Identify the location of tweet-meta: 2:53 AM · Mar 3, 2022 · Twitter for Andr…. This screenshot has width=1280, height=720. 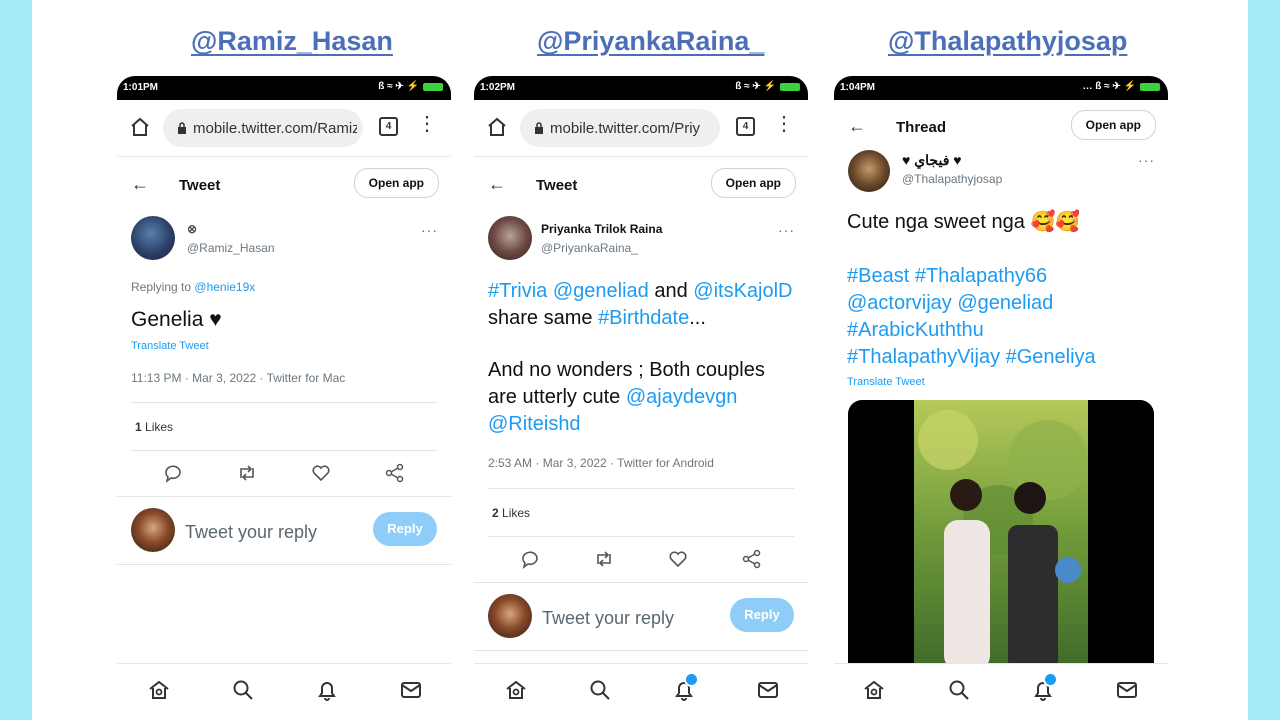
(601, 463).